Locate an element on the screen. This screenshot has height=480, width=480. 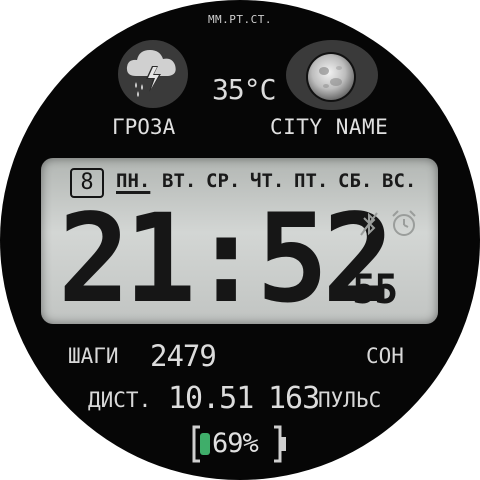
battery-value: 69% is located at coordinates (235, 443).